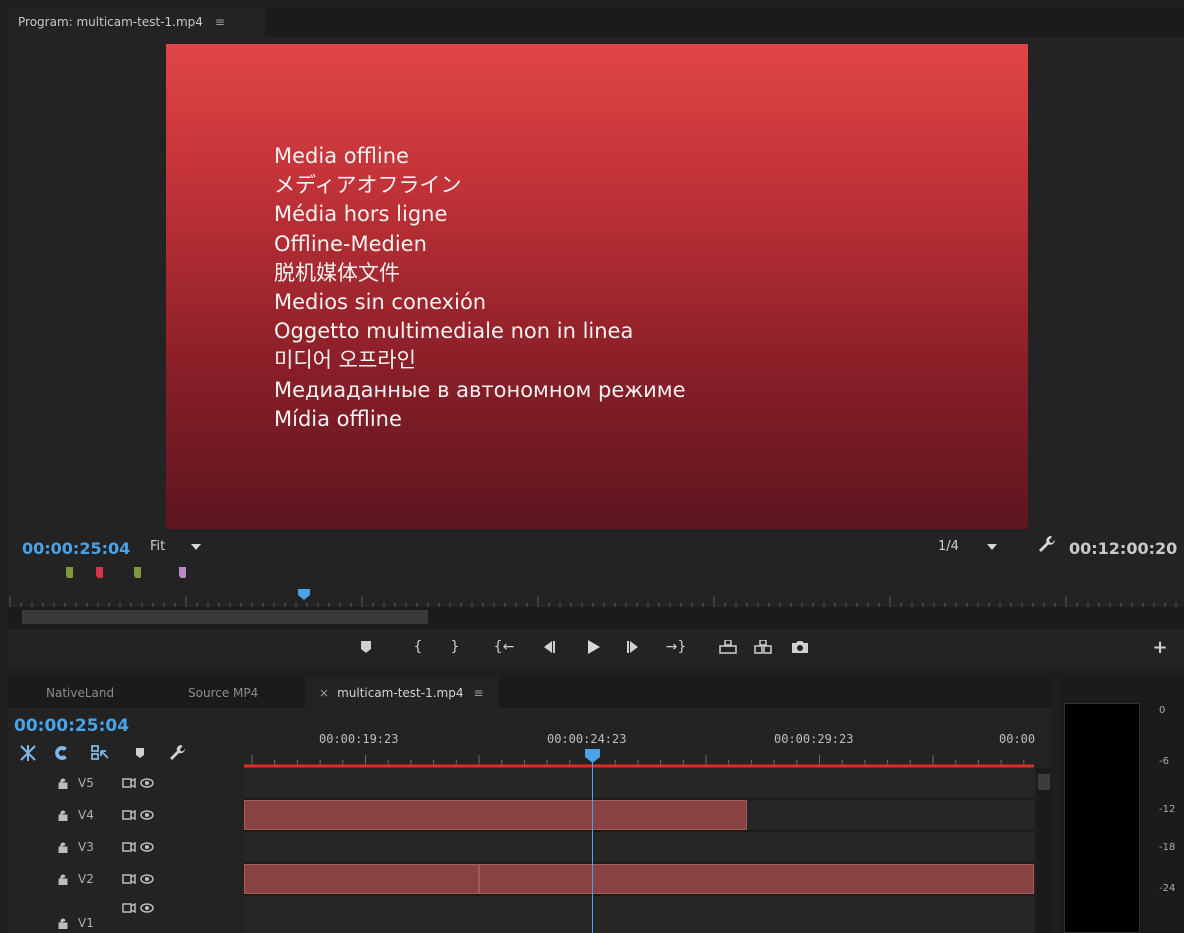 The width and height of the screenshot is (1184, 933). Describe the element at coordinates (633, 647) in the screenshot. I see `step-forward-button` at that location.